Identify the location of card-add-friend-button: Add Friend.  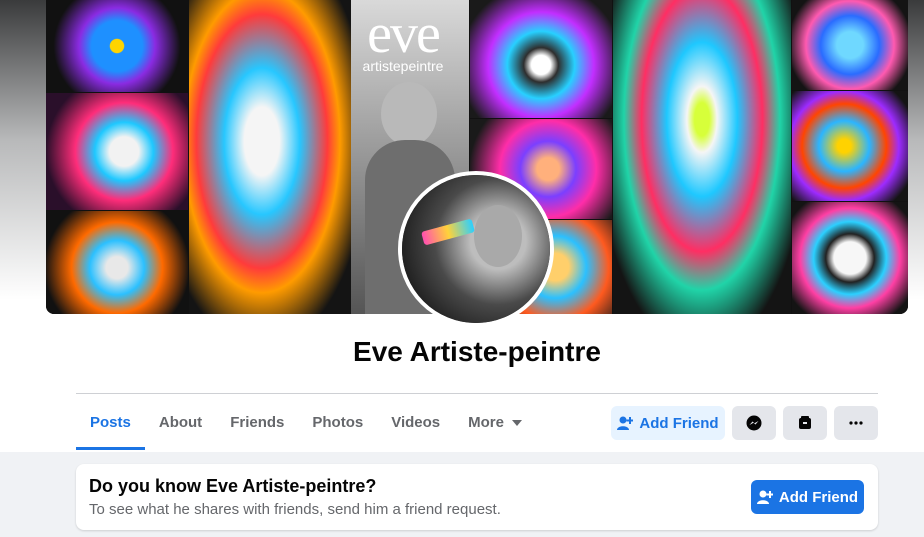
(807, 497).